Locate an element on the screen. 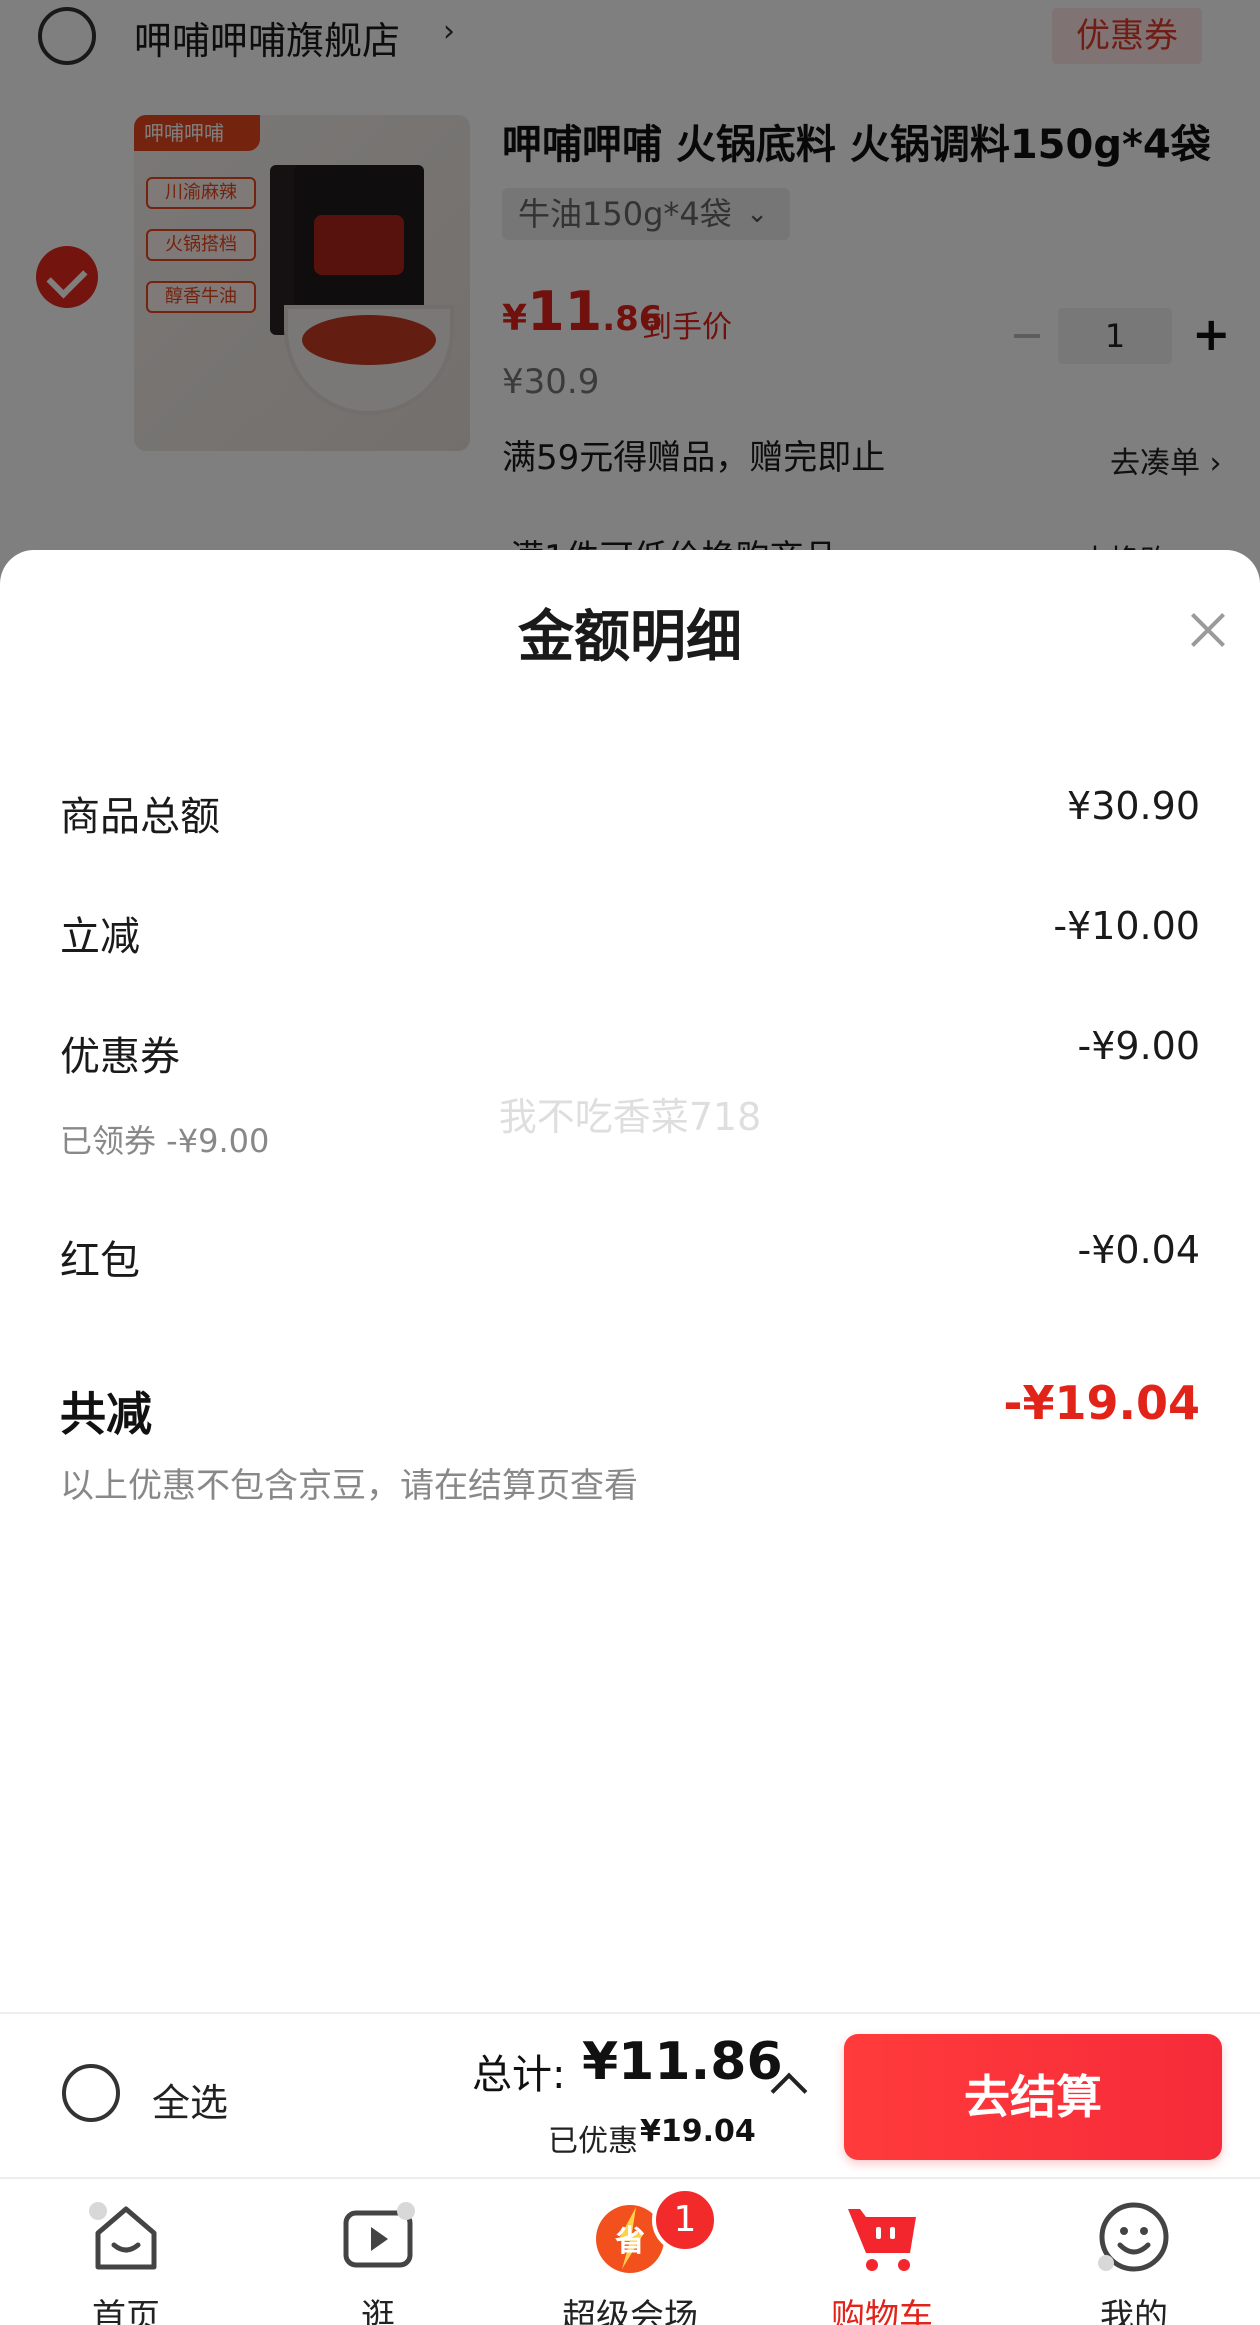 This screenshot has height=2325, width=1260. tab-label: 我的 is located at coordinates (1134, 2311).